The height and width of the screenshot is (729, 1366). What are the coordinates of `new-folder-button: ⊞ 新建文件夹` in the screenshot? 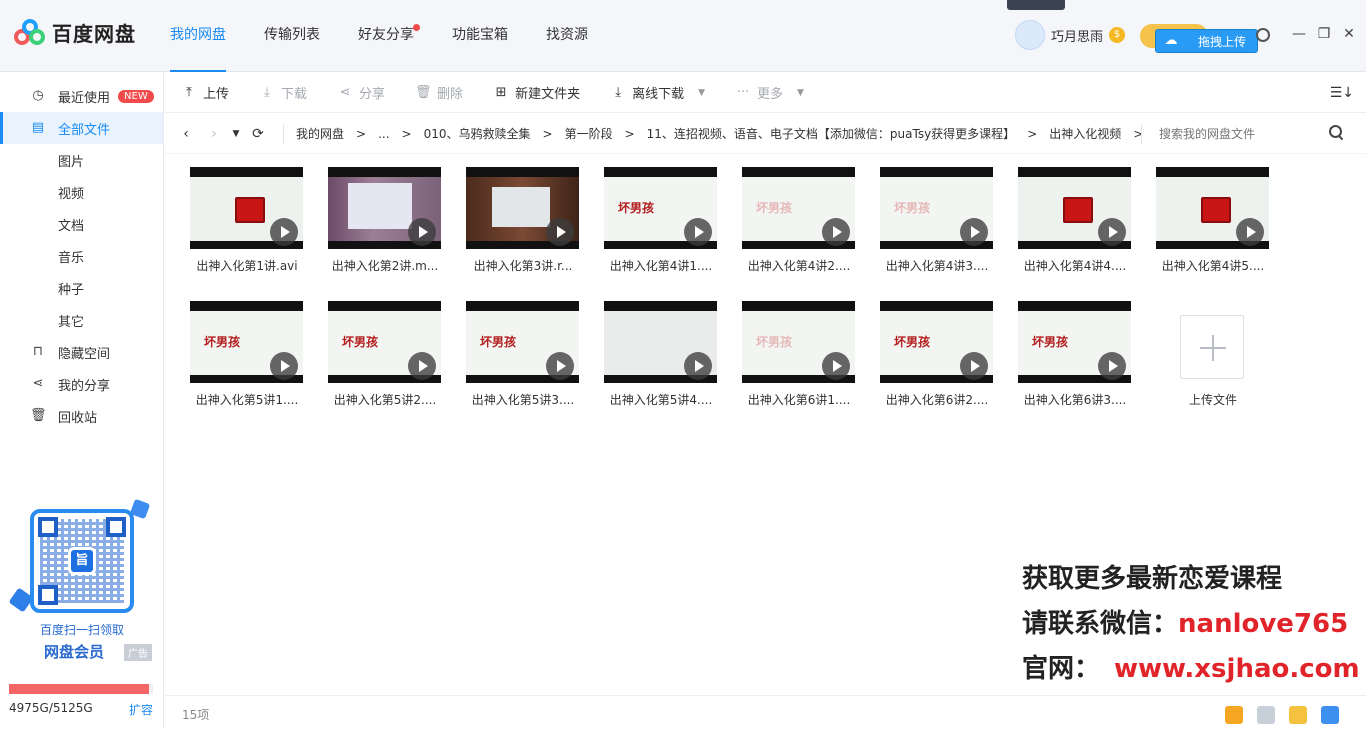 It's located at (536, 92).